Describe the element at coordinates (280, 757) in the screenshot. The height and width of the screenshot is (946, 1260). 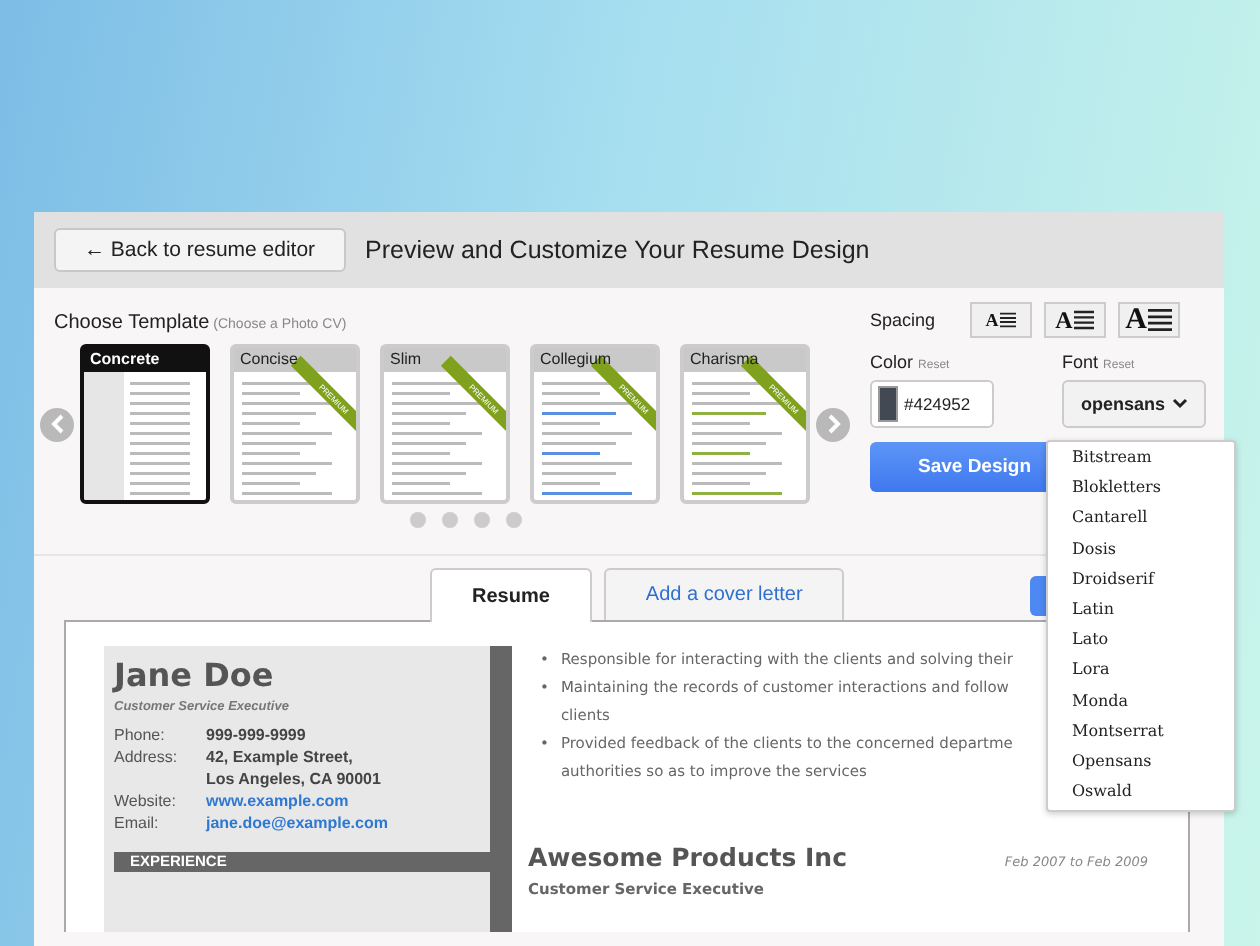
I see `contact-value: 42, Example Street,` at that location.